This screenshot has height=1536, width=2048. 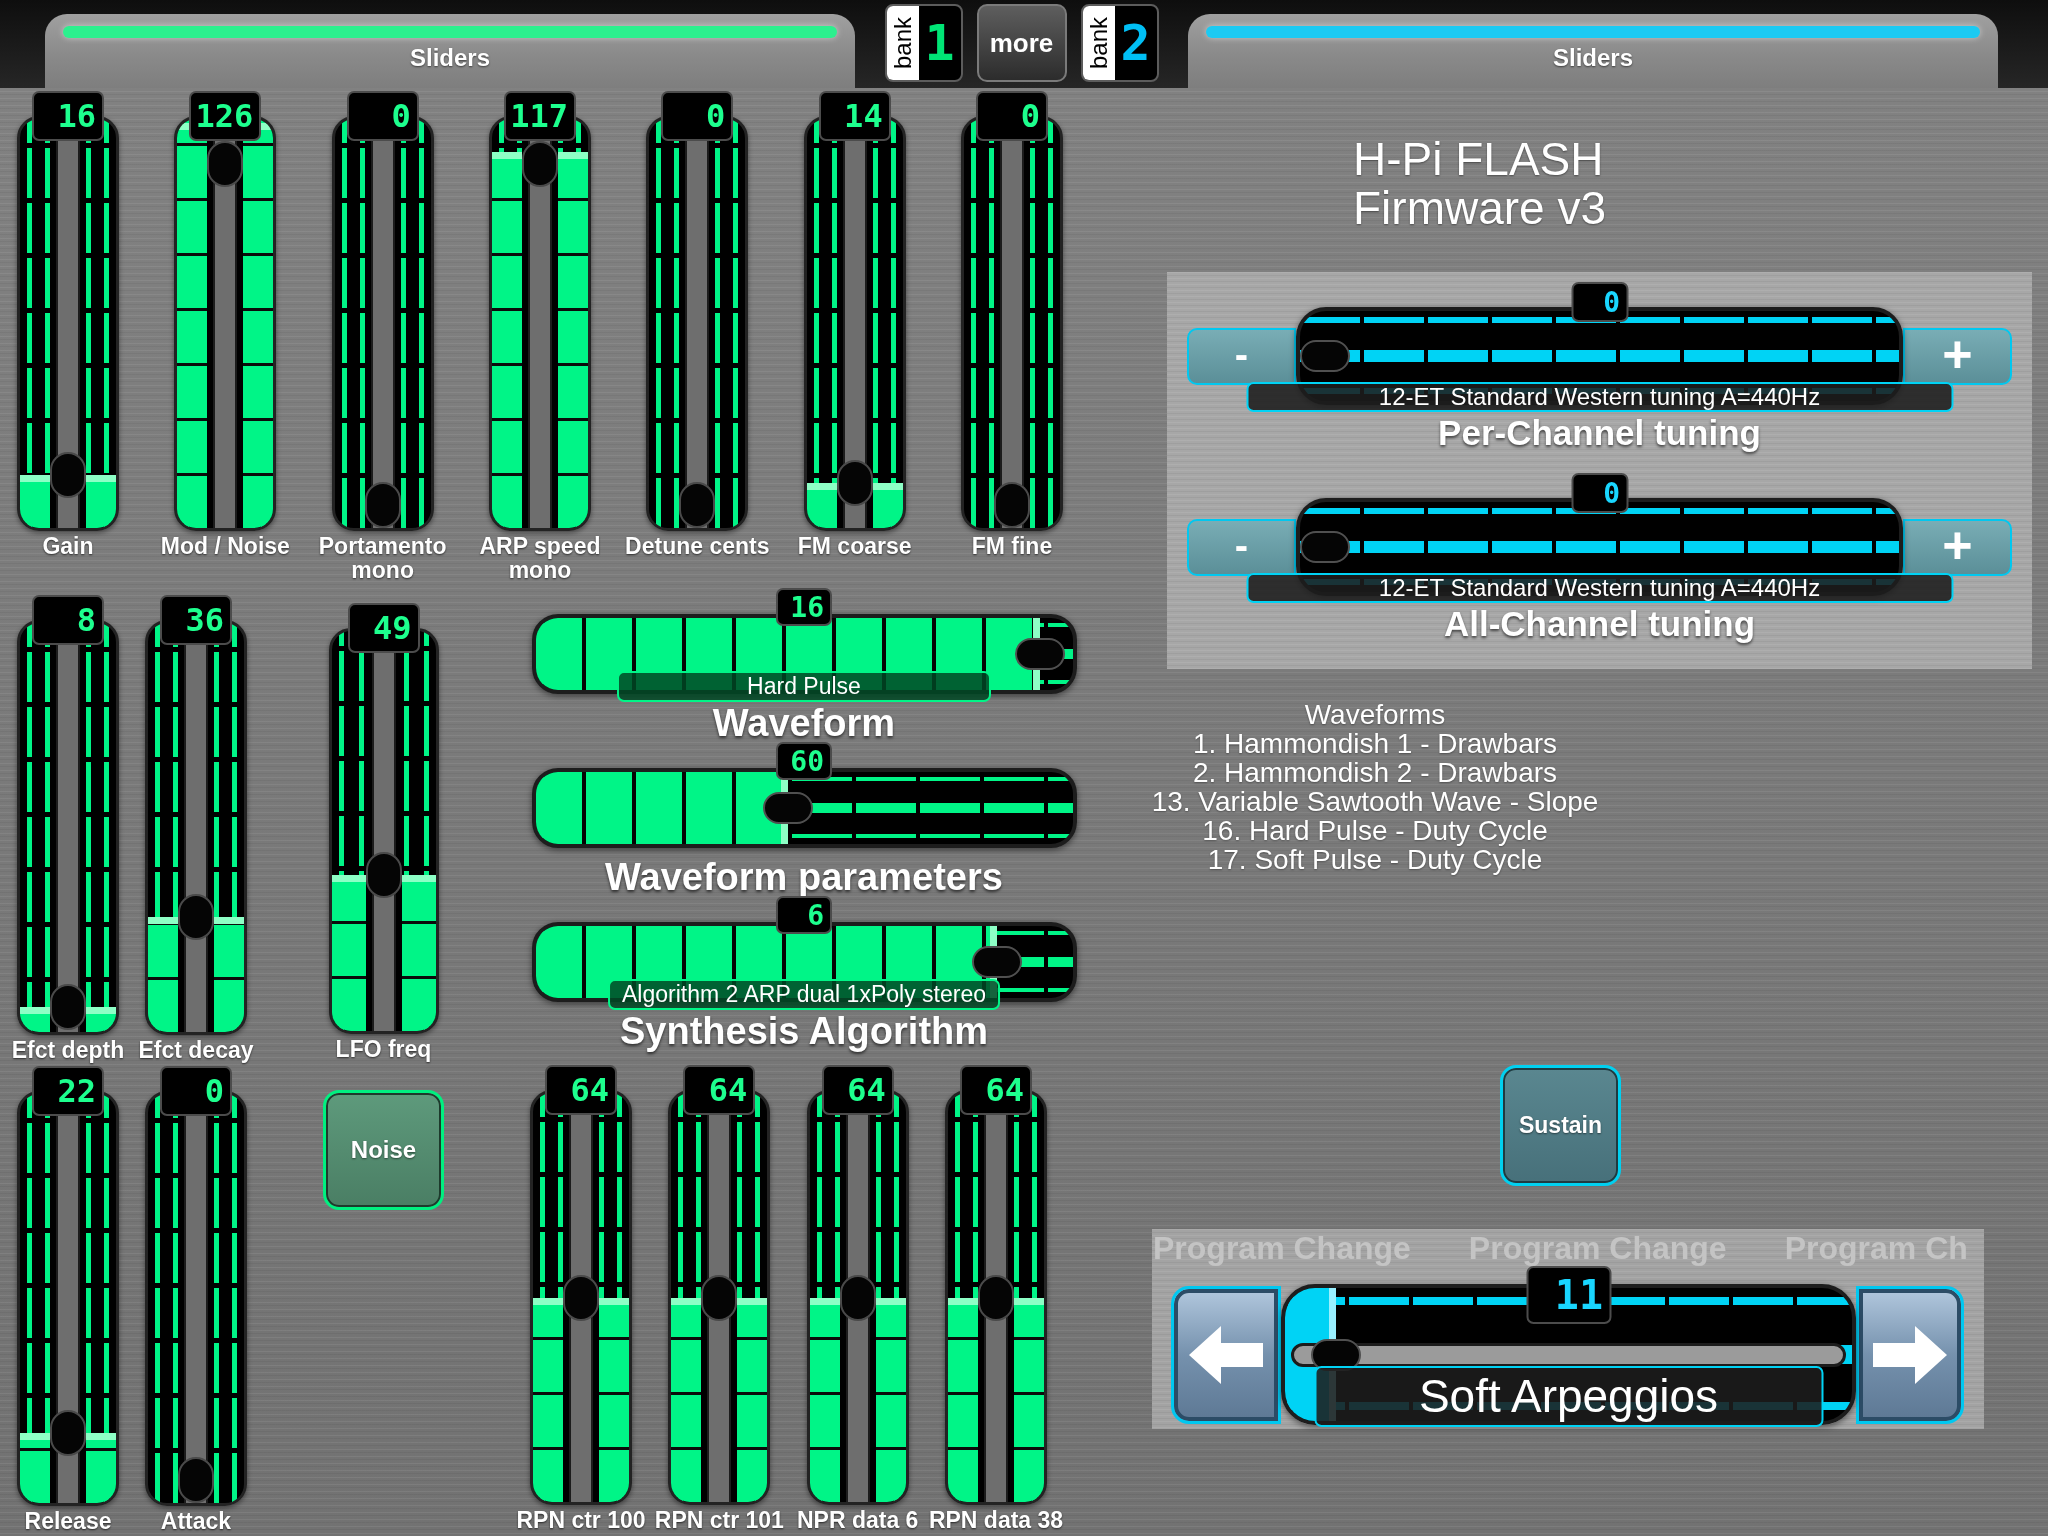 I want to click on bank-button: bank 1, so click(x=923, y=43).